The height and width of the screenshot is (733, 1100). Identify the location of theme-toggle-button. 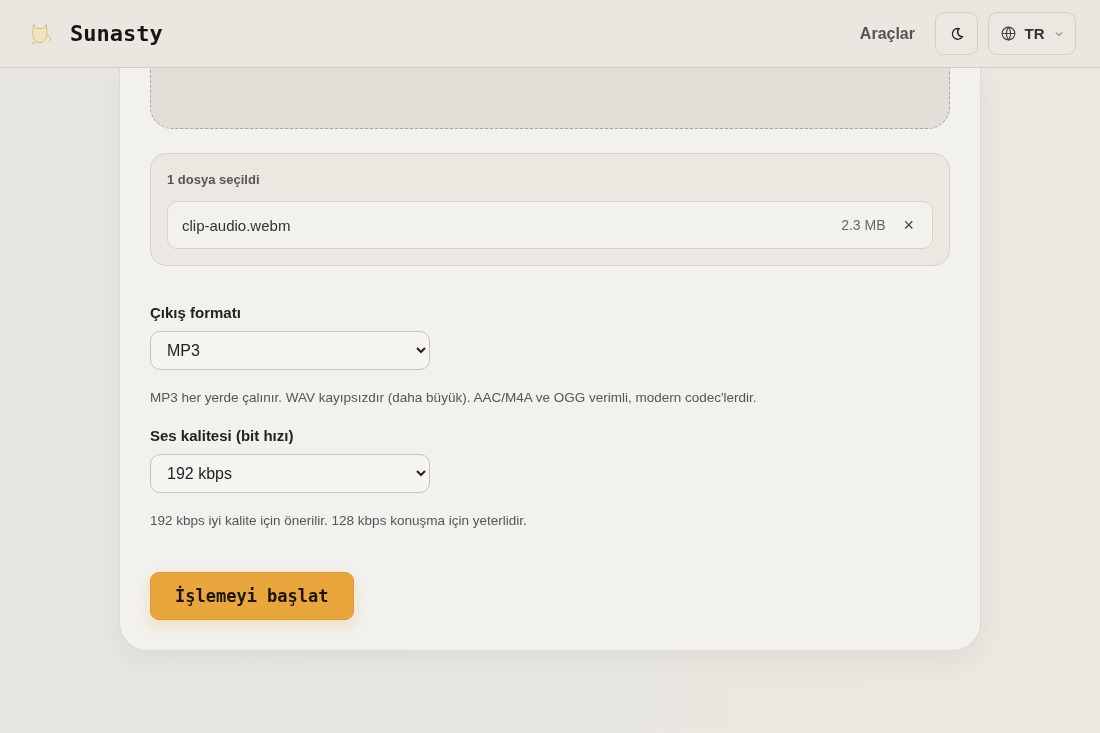
(956, 33).